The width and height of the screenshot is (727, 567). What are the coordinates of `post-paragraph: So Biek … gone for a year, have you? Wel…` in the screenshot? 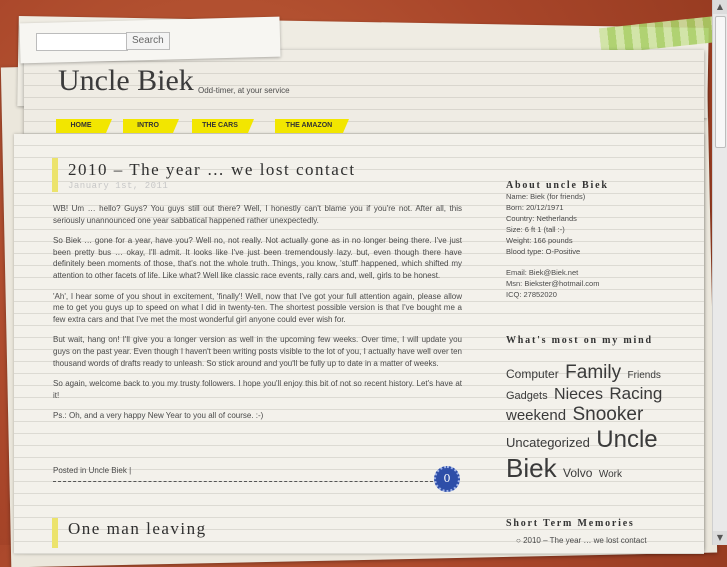 It's located at (257, 258).